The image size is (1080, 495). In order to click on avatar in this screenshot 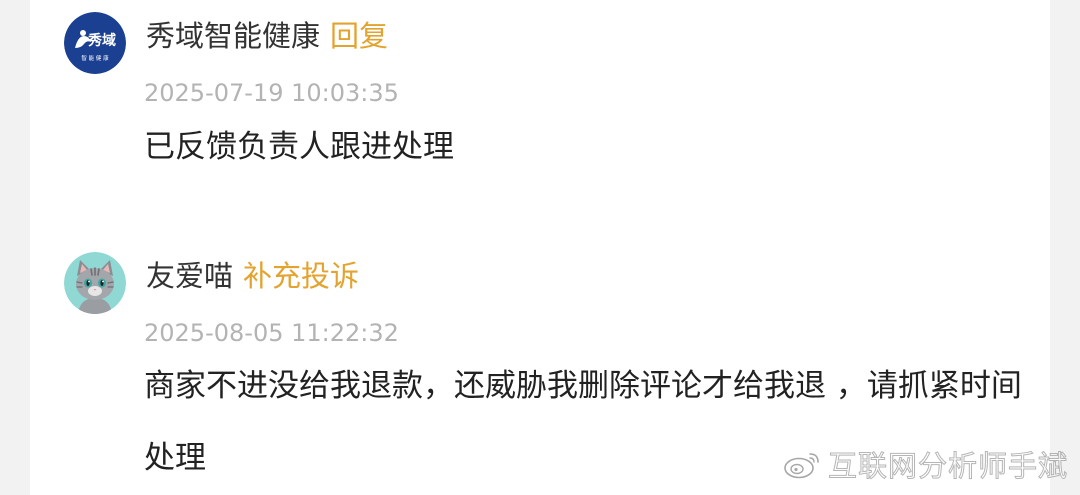, I will do `click(95, 283)`.